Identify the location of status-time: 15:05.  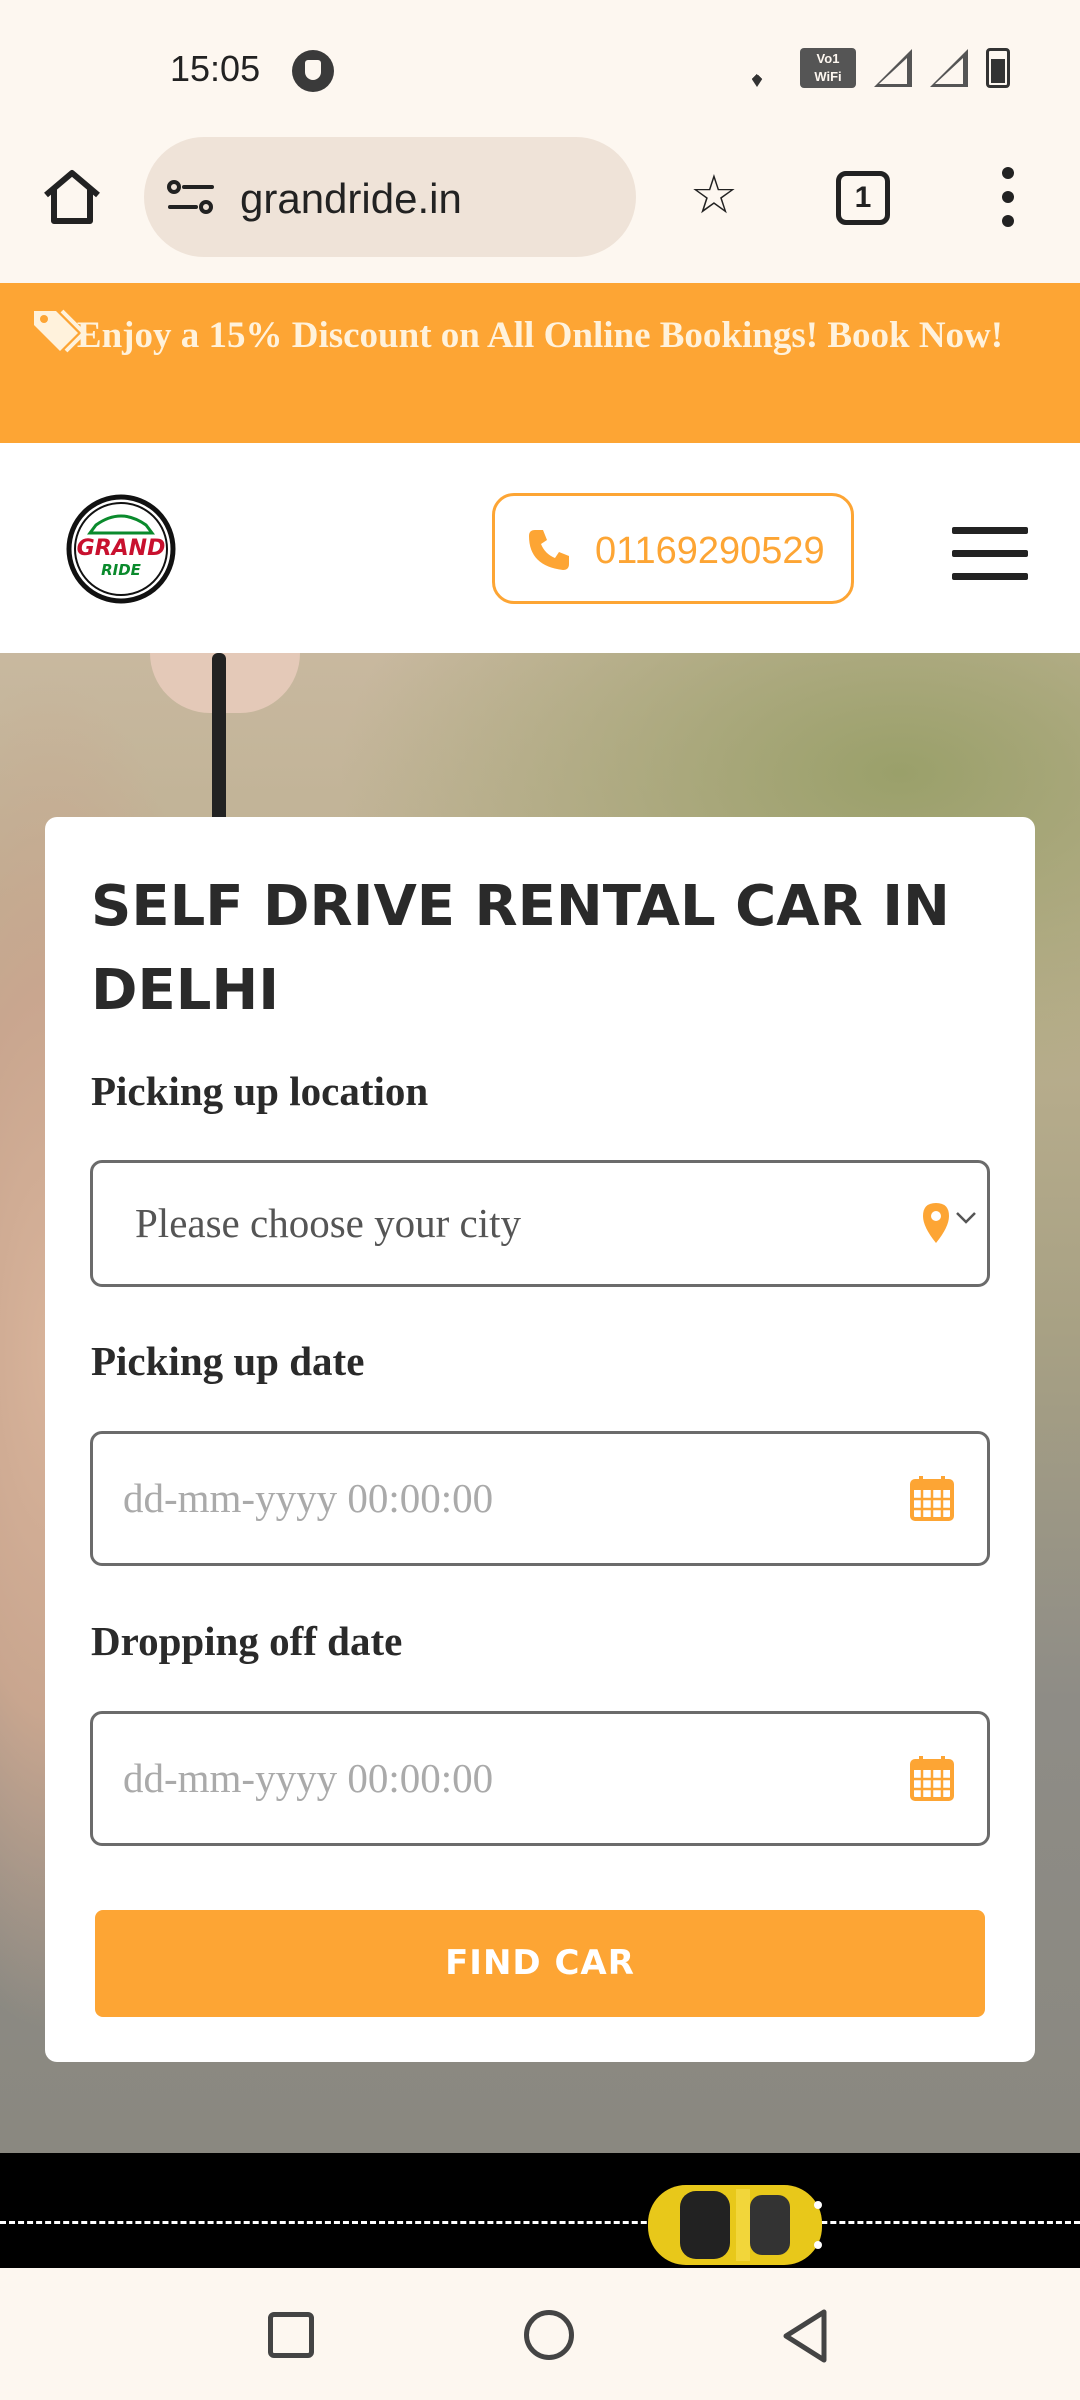
(215, 68).